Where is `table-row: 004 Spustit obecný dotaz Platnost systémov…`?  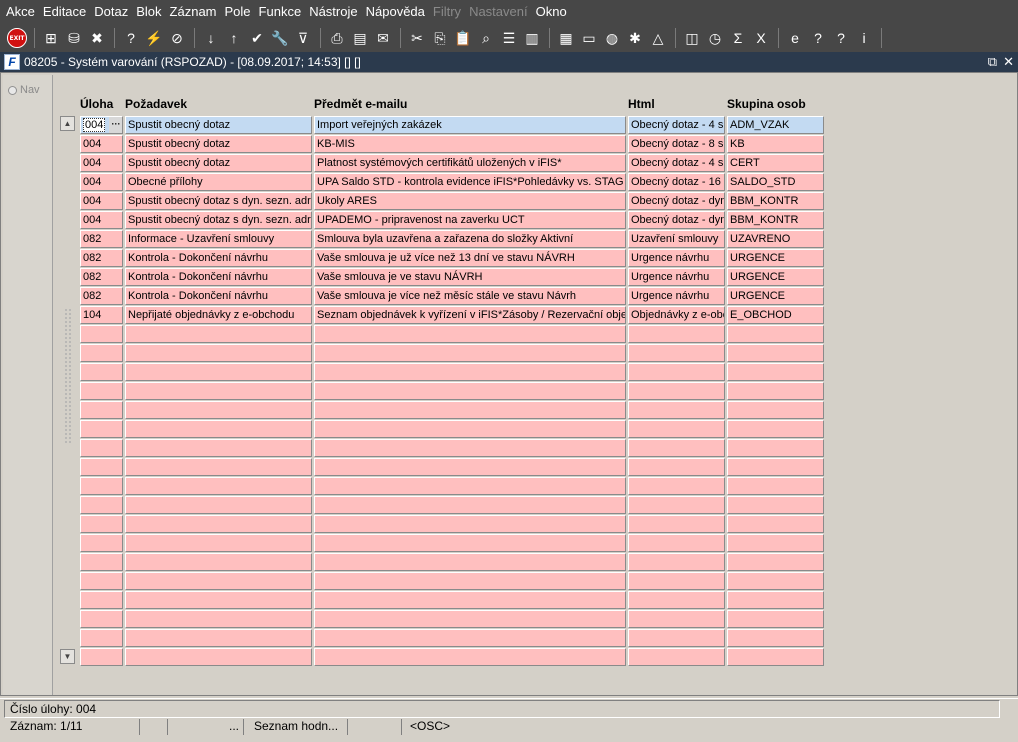 table-row: 004 Spustit obecný dotaz Platnost systémov… is located at coordinates (453, 163).